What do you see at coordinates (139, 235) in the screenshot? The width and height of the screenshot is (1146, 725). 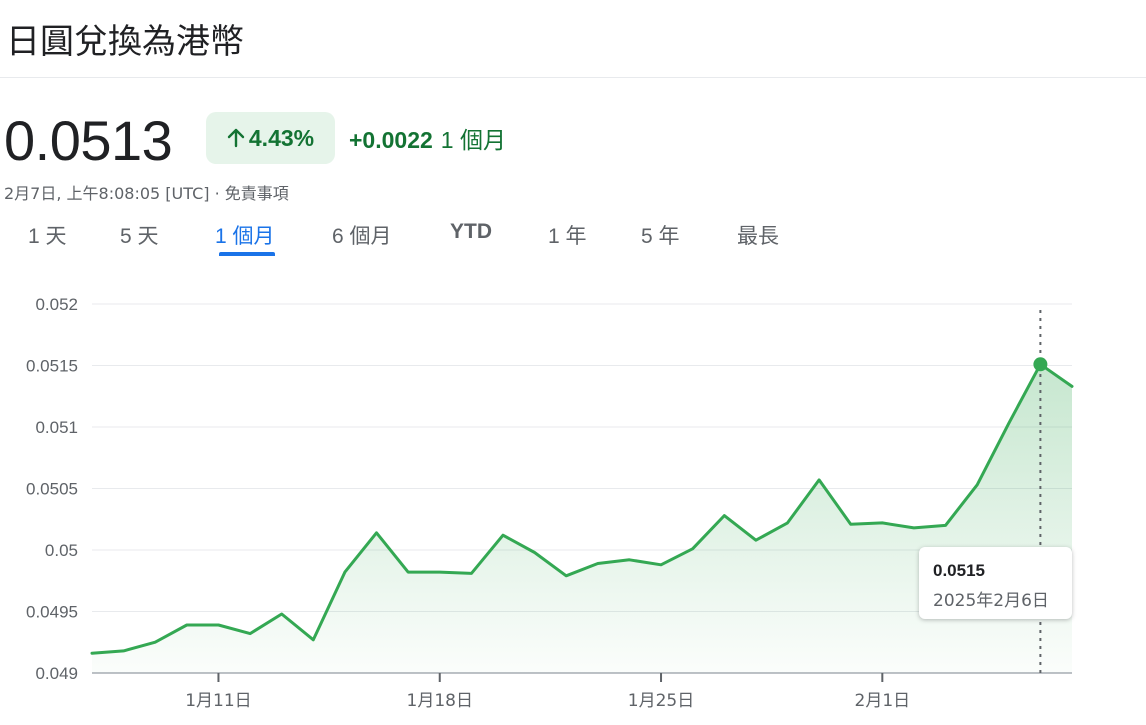 I see `tab-5-day: 5 天` at bounding box center [139, 235].